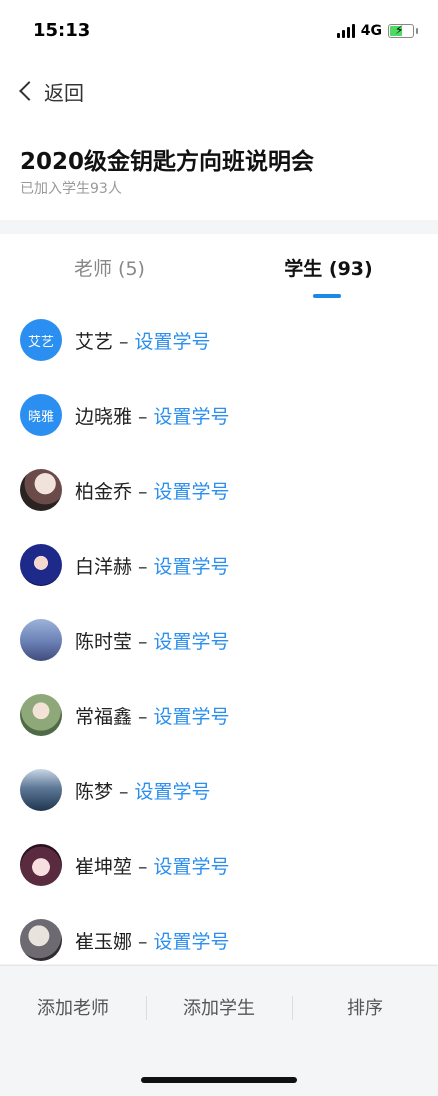 The image size is (438, 1096). Describe the element at coordinates (104, 416) in the screenshot. I see `student-name: 边晓雅` at that location.